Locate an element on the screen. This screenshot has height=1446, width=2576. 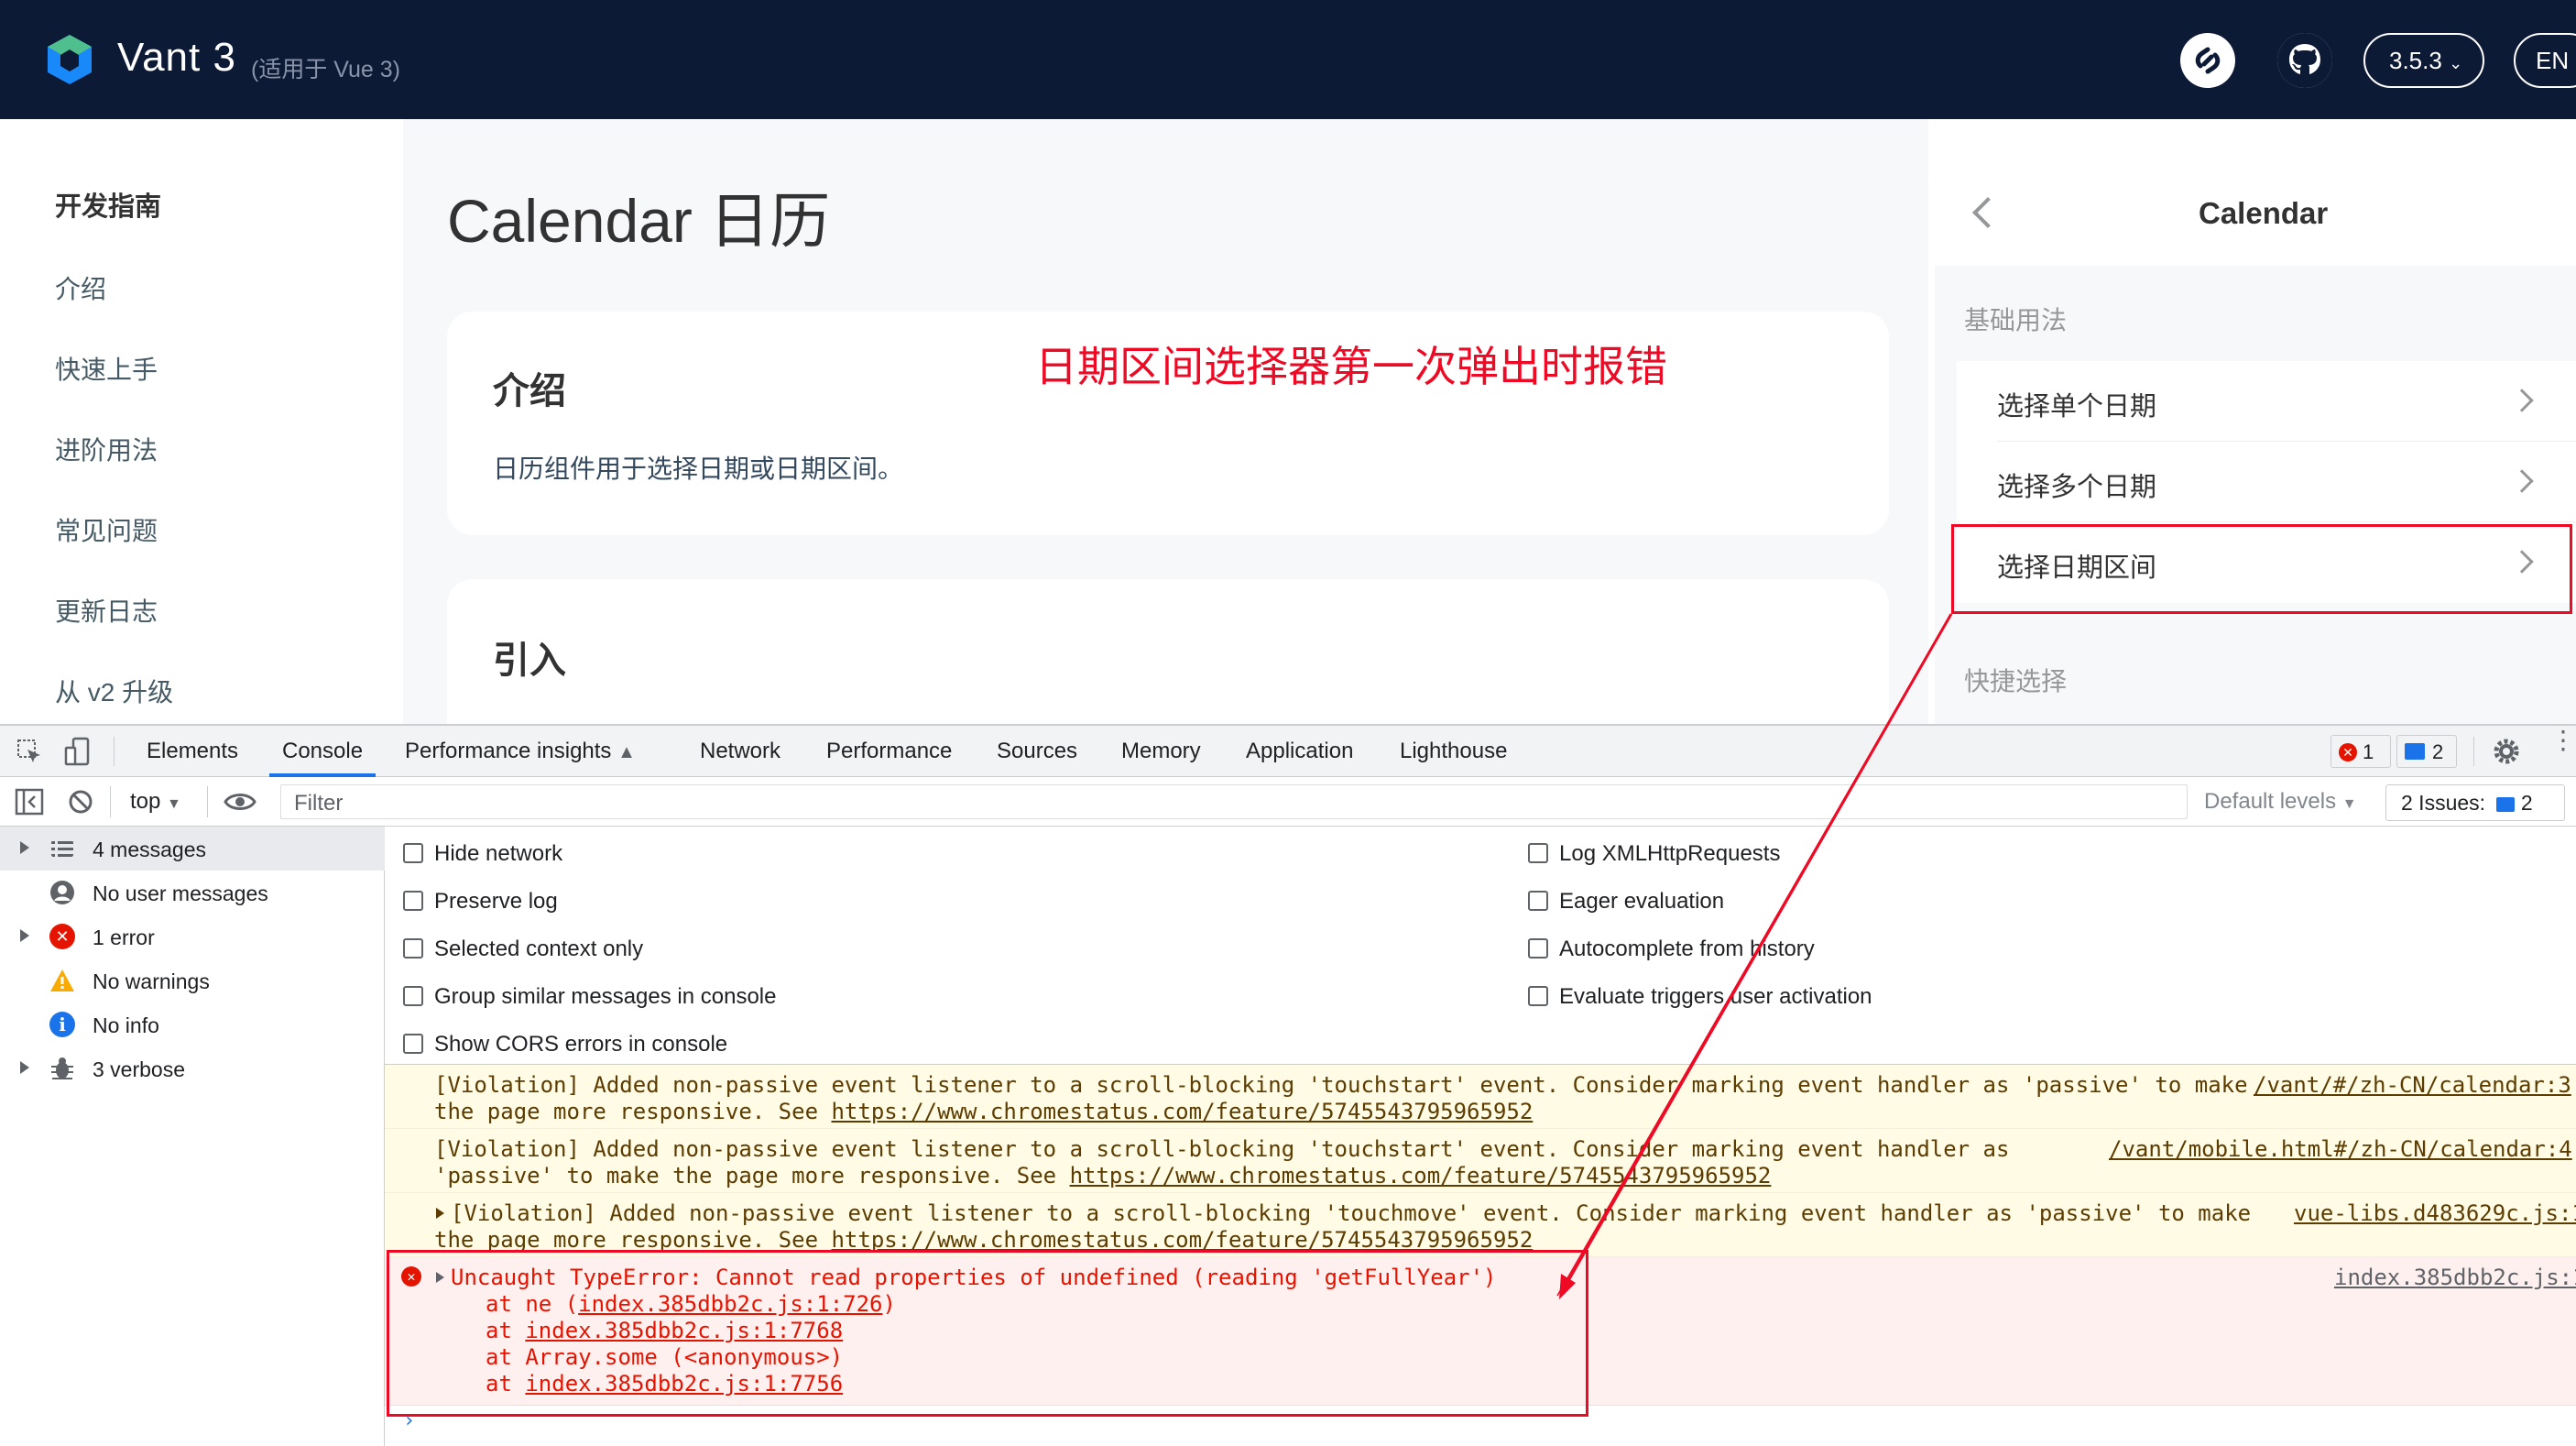
cors-errors-checkbox is located at coordinates (413, 1044).